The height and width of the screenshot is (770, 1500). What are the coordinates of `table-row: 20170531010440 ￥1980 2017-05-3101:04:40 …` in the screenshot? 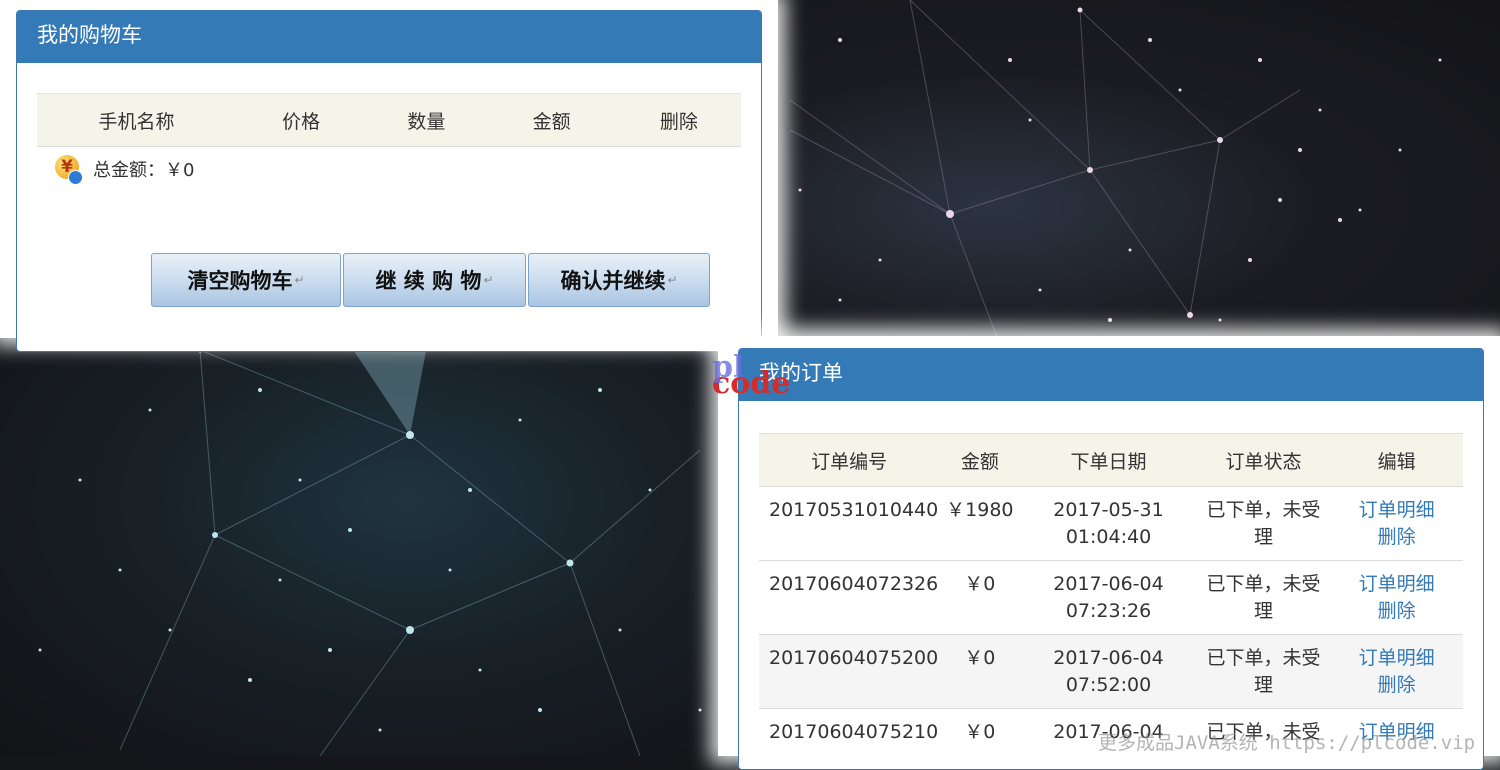 It's located at (1111, 524).